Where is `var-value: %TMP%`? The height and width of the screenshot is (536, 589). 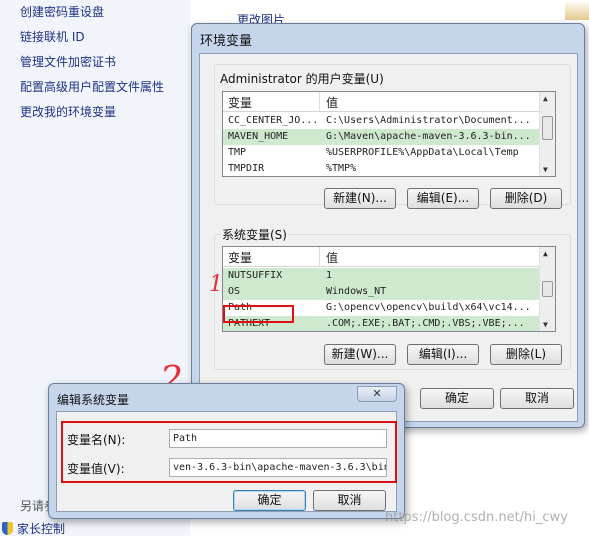 var-value: %TMP% is located at coordinates (341, 168).